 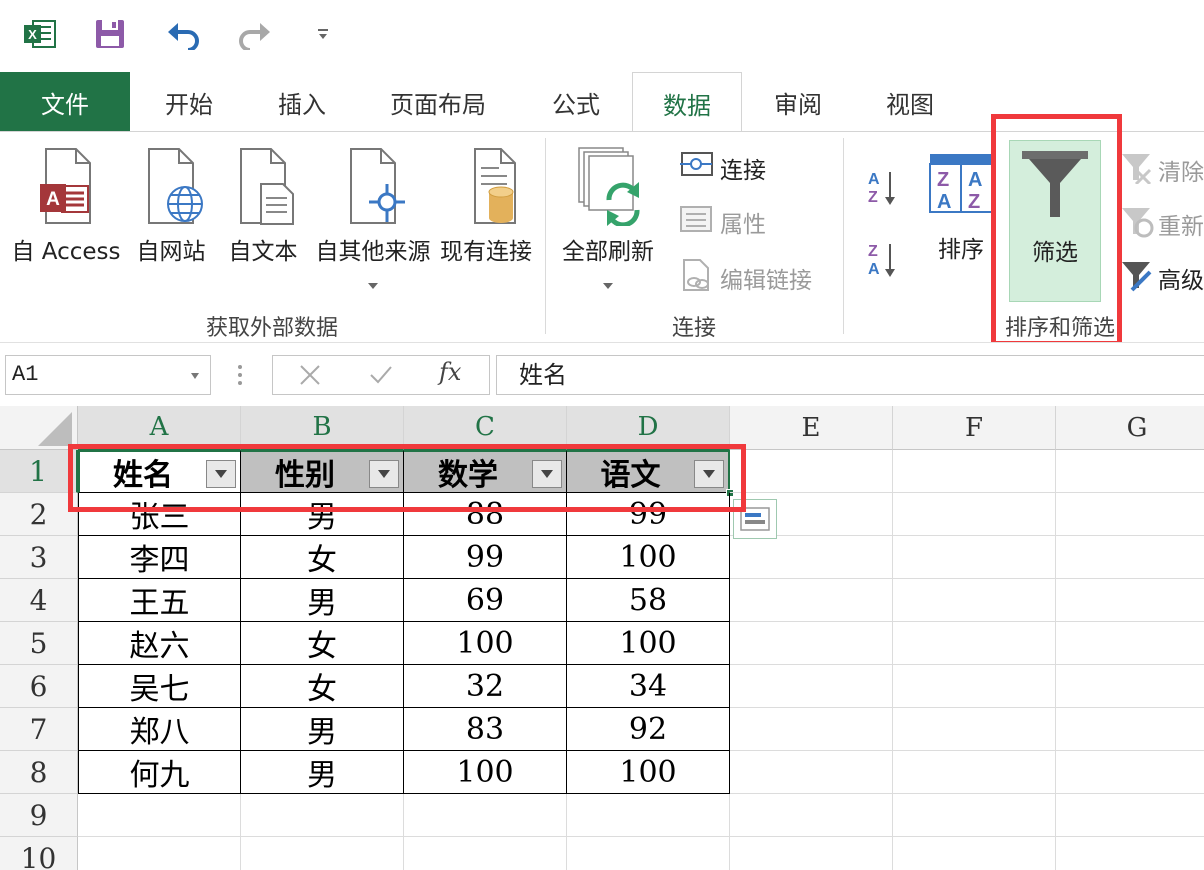 What do you see at coordinates (184, 34) in the screenshot?
I see `undo-icon` at bounding box center [184, 34].